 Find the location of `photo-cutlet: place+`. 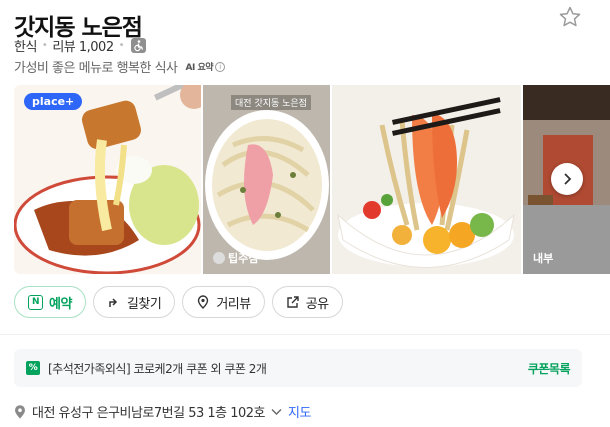

photo-cutlet: place+ is located at coordinates (107, 179).